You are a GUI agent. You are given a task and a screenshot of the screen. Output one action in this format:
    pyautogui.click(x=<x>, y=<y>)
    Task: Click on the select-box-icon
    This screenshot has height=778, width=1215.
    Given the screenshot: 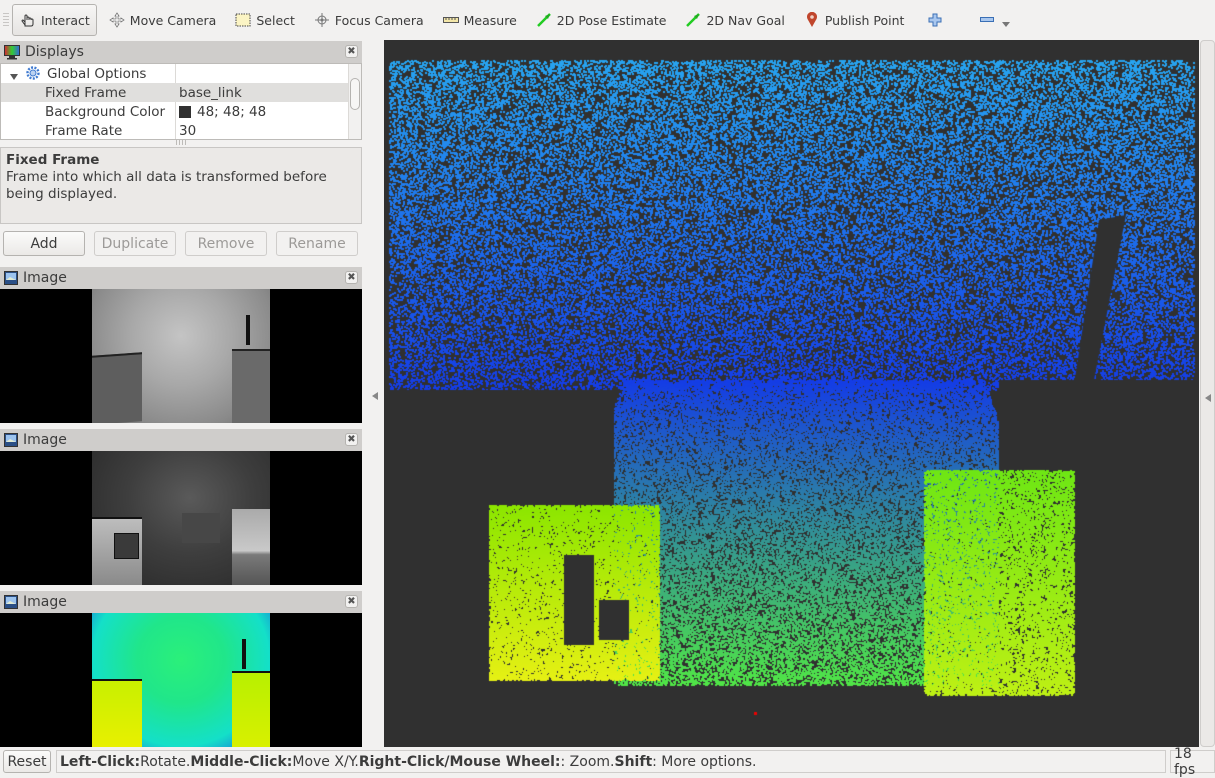 What is the action you would take?
    pyautogui.click(x=243, y=20)
    